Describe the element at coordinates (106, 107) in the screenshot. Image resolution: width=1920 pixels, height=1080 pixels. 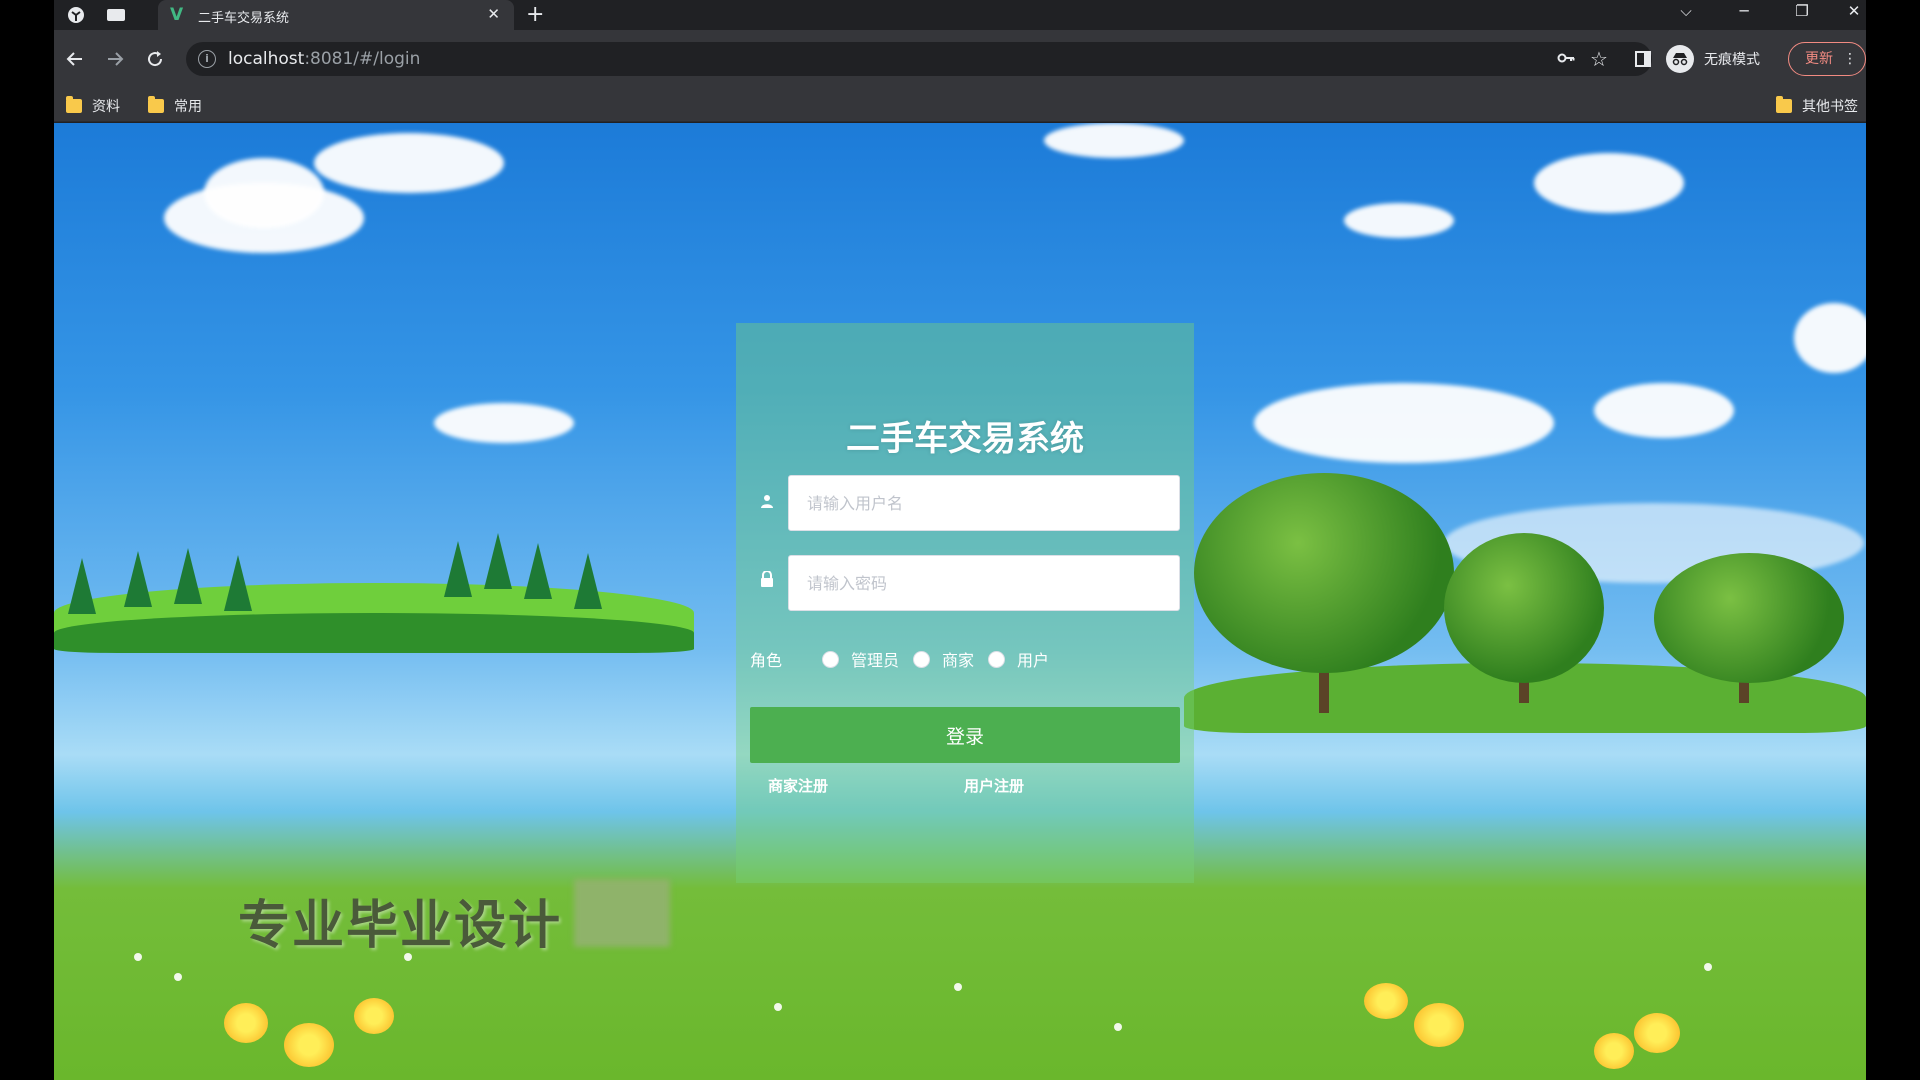
I see `bookmark-label: 资料` at that location.